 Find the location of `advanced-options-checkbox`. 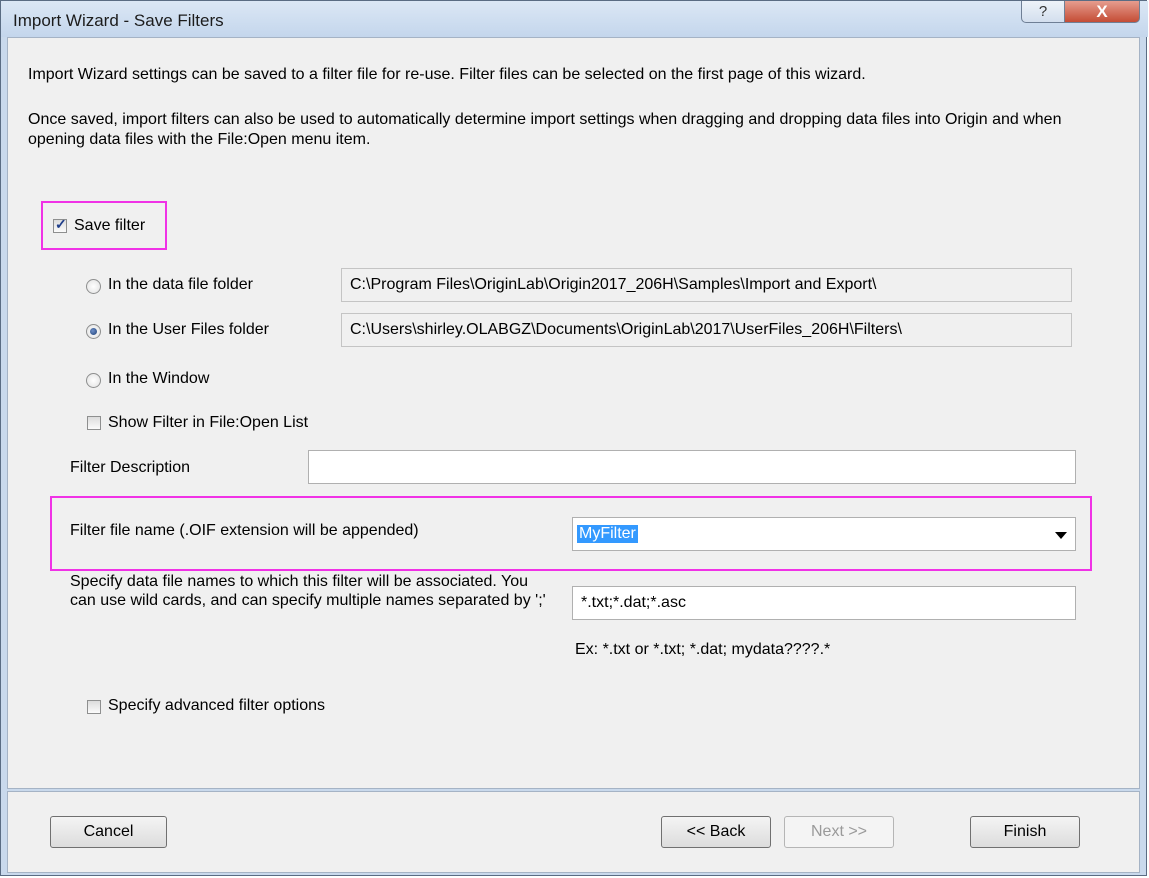

advanced-options-checkbox is located at coordinates (94, 707).